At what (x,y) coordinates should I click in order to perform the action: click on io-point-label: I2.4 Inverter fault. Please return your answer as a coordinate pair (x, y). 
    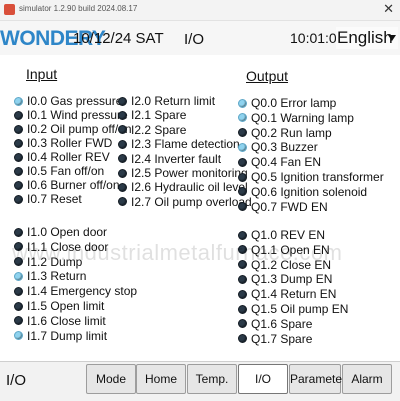
    Looking at the image, I should click on (176, 158).